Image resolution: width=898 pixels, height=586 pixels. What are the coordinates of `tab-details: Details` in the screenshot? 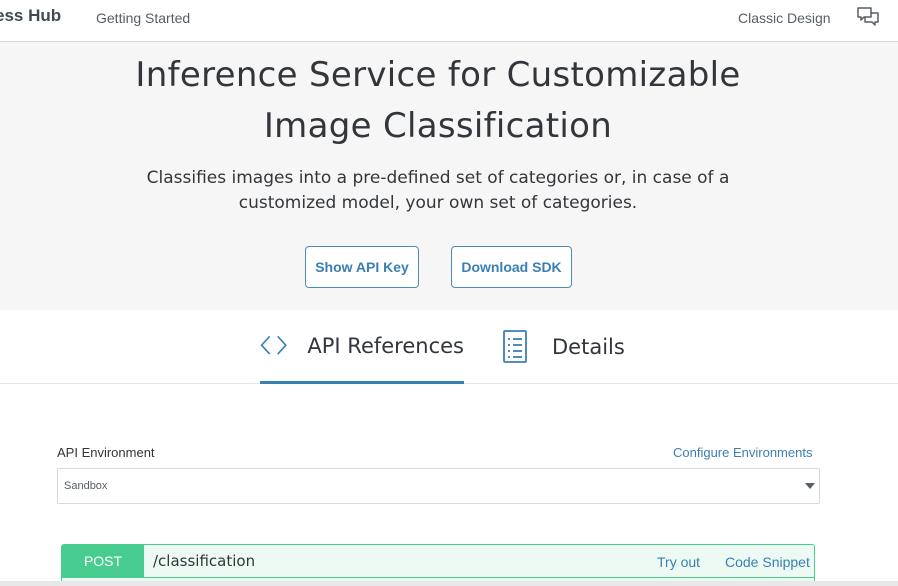 It's located at (567, 347).